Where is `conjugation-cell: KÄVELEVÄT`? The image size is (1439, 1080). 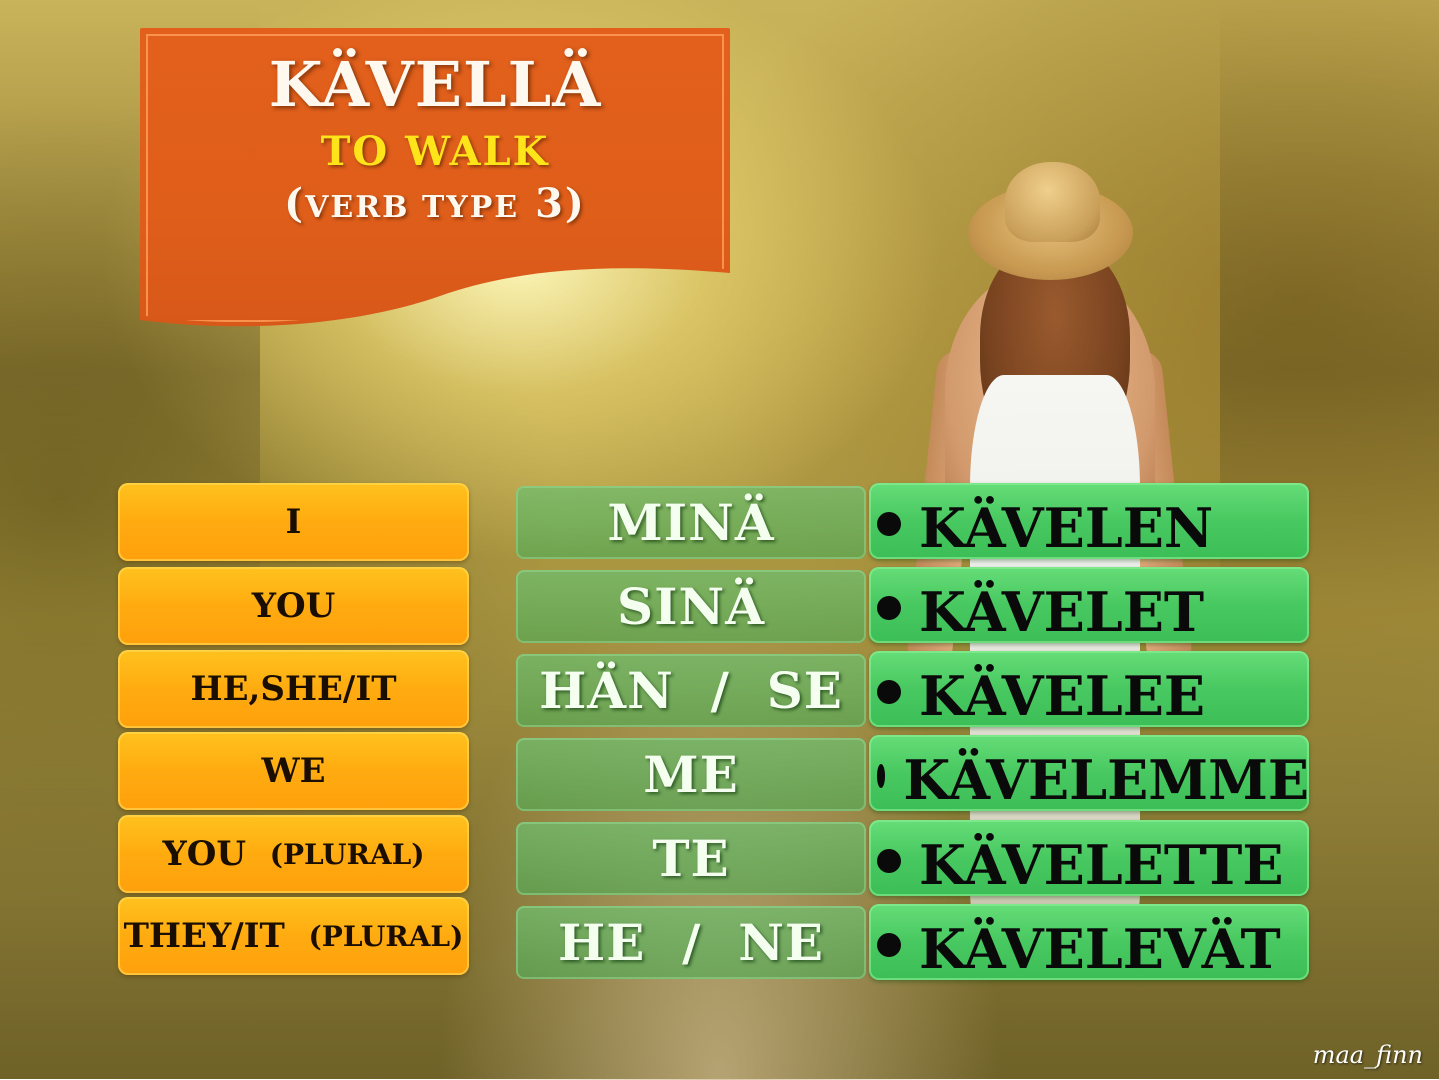
conjugation-cell: KÄVELEVÄT is located at coordinates (1089, 942).